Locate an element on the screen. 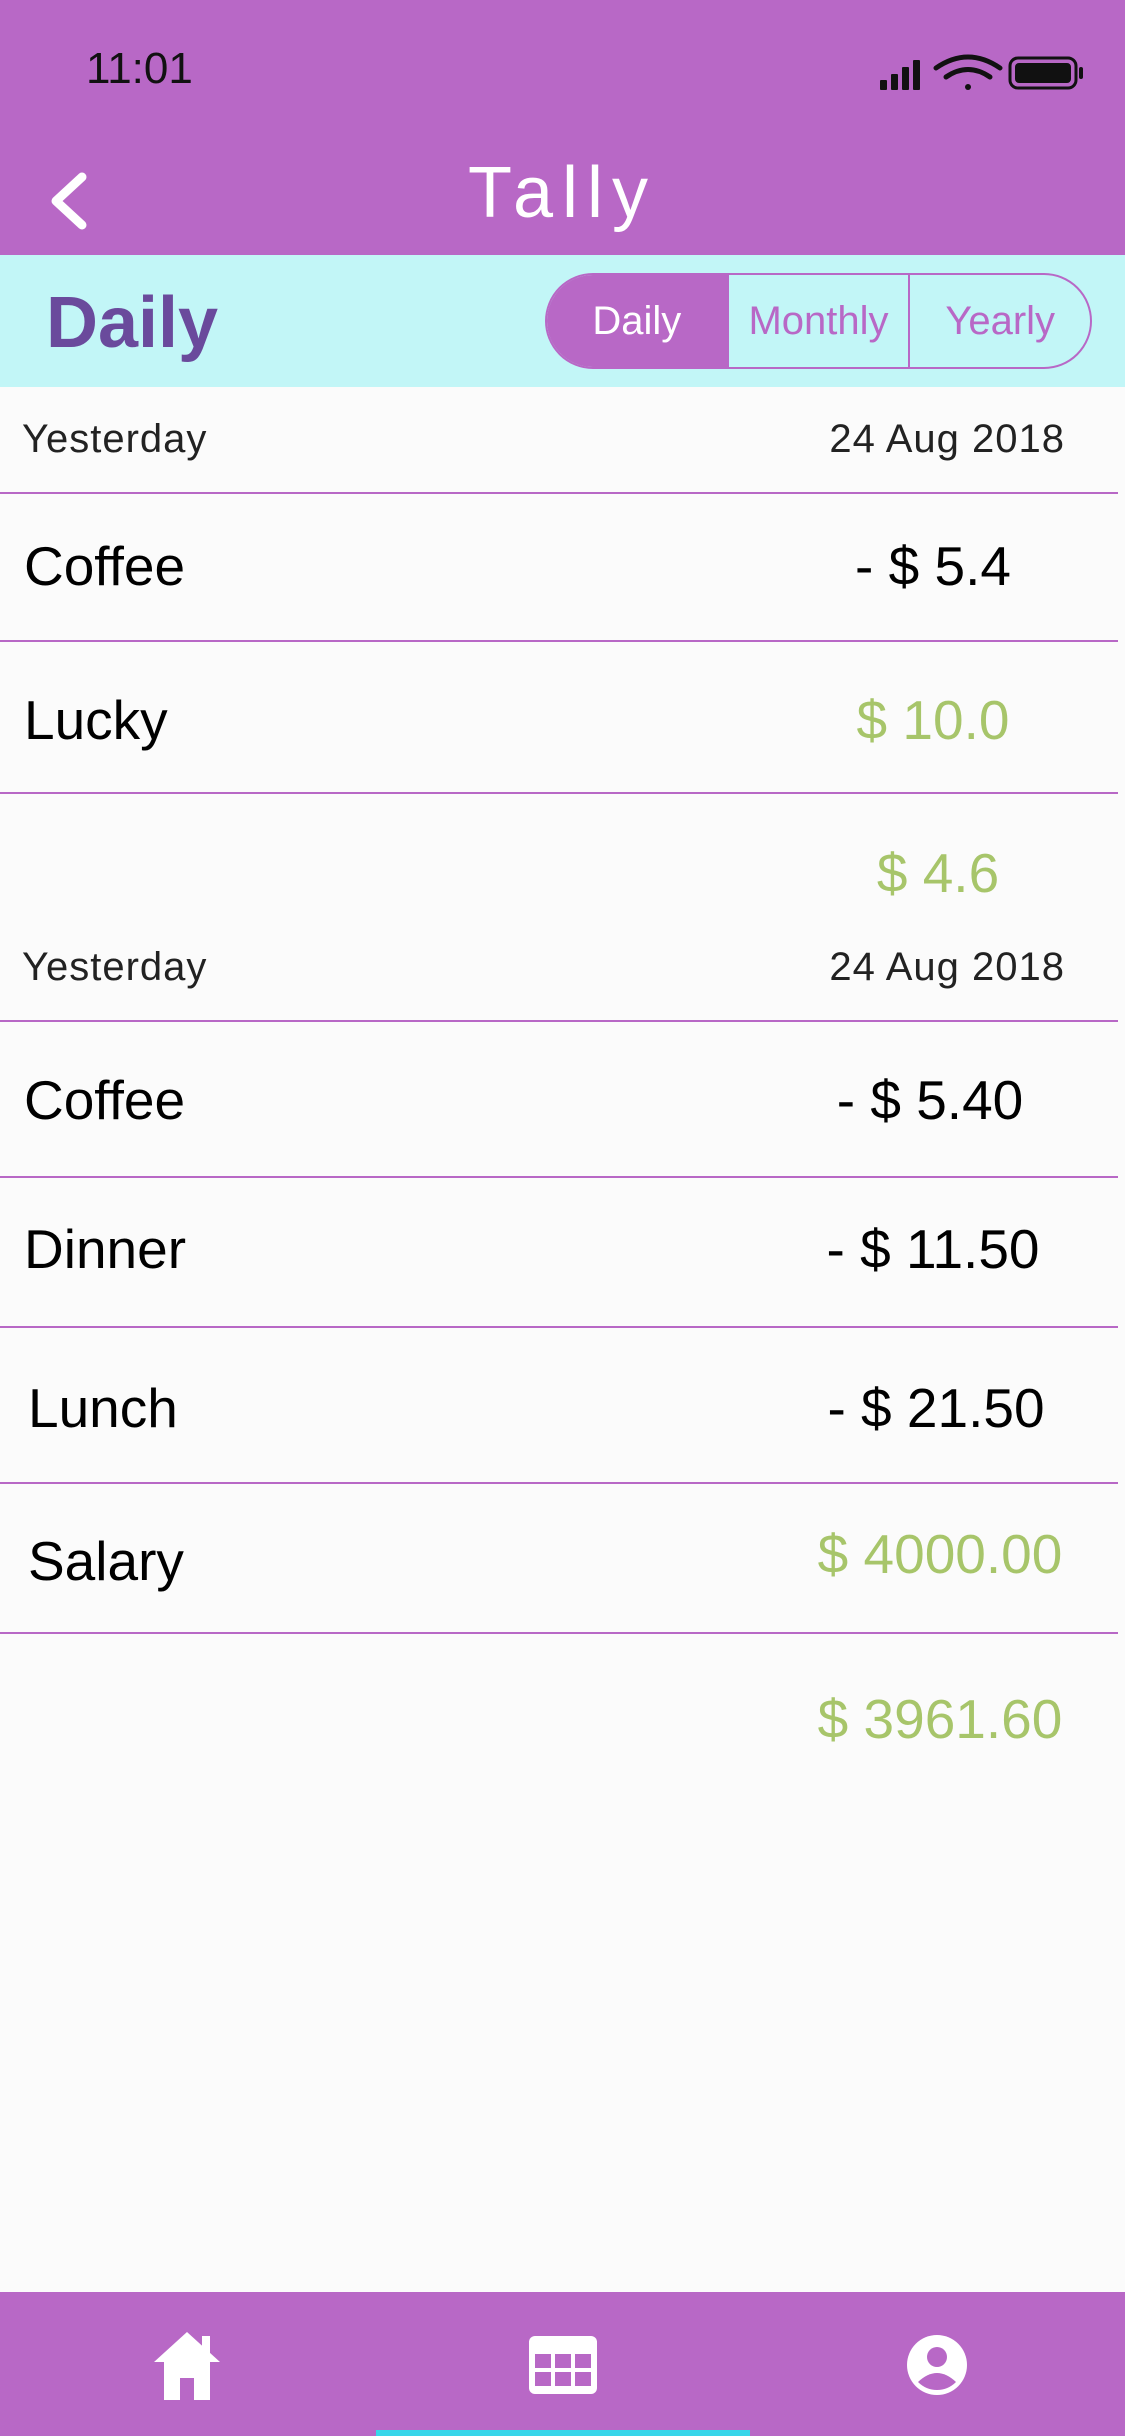 This screenshot has width=1125, height=2436. home-icon is located at coordinates (187, 2365).